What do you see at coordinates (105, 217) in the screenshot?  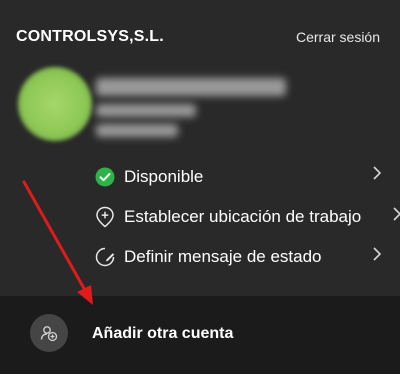 I see `location-pin-icon` at bounding box center [105, 217].